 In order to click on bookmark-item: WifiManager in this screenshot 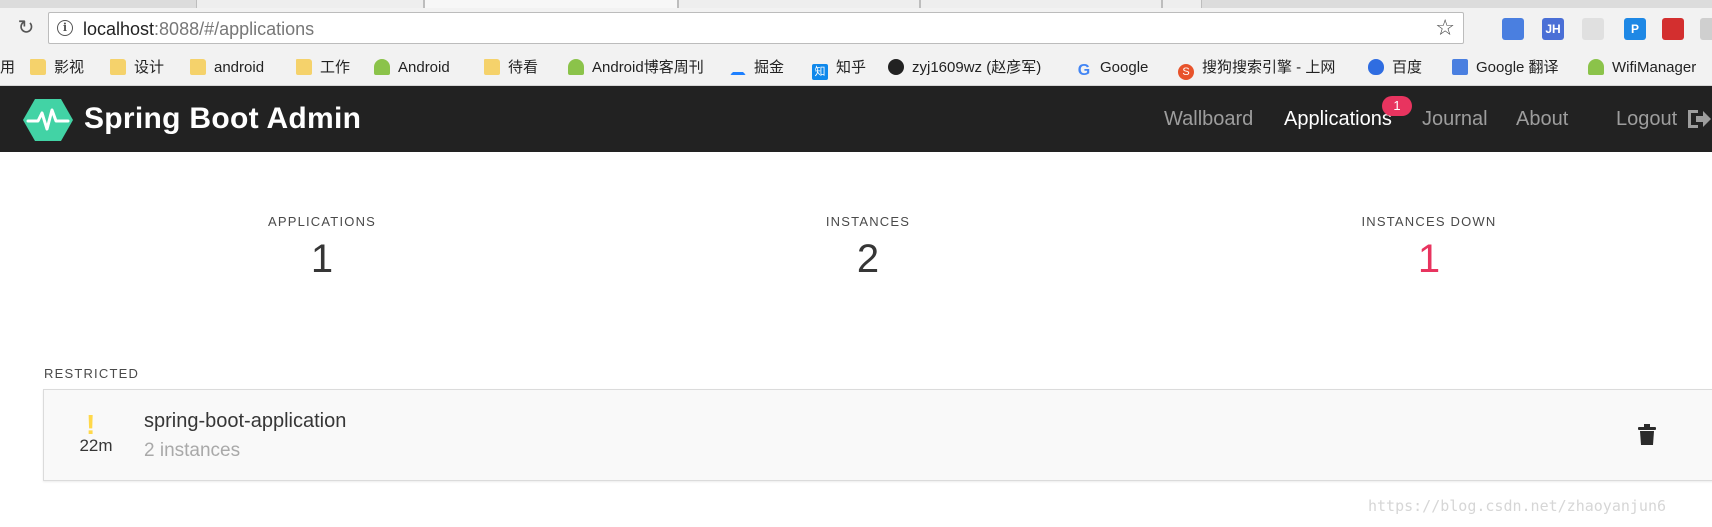, I will do `click(1642, 68)`.